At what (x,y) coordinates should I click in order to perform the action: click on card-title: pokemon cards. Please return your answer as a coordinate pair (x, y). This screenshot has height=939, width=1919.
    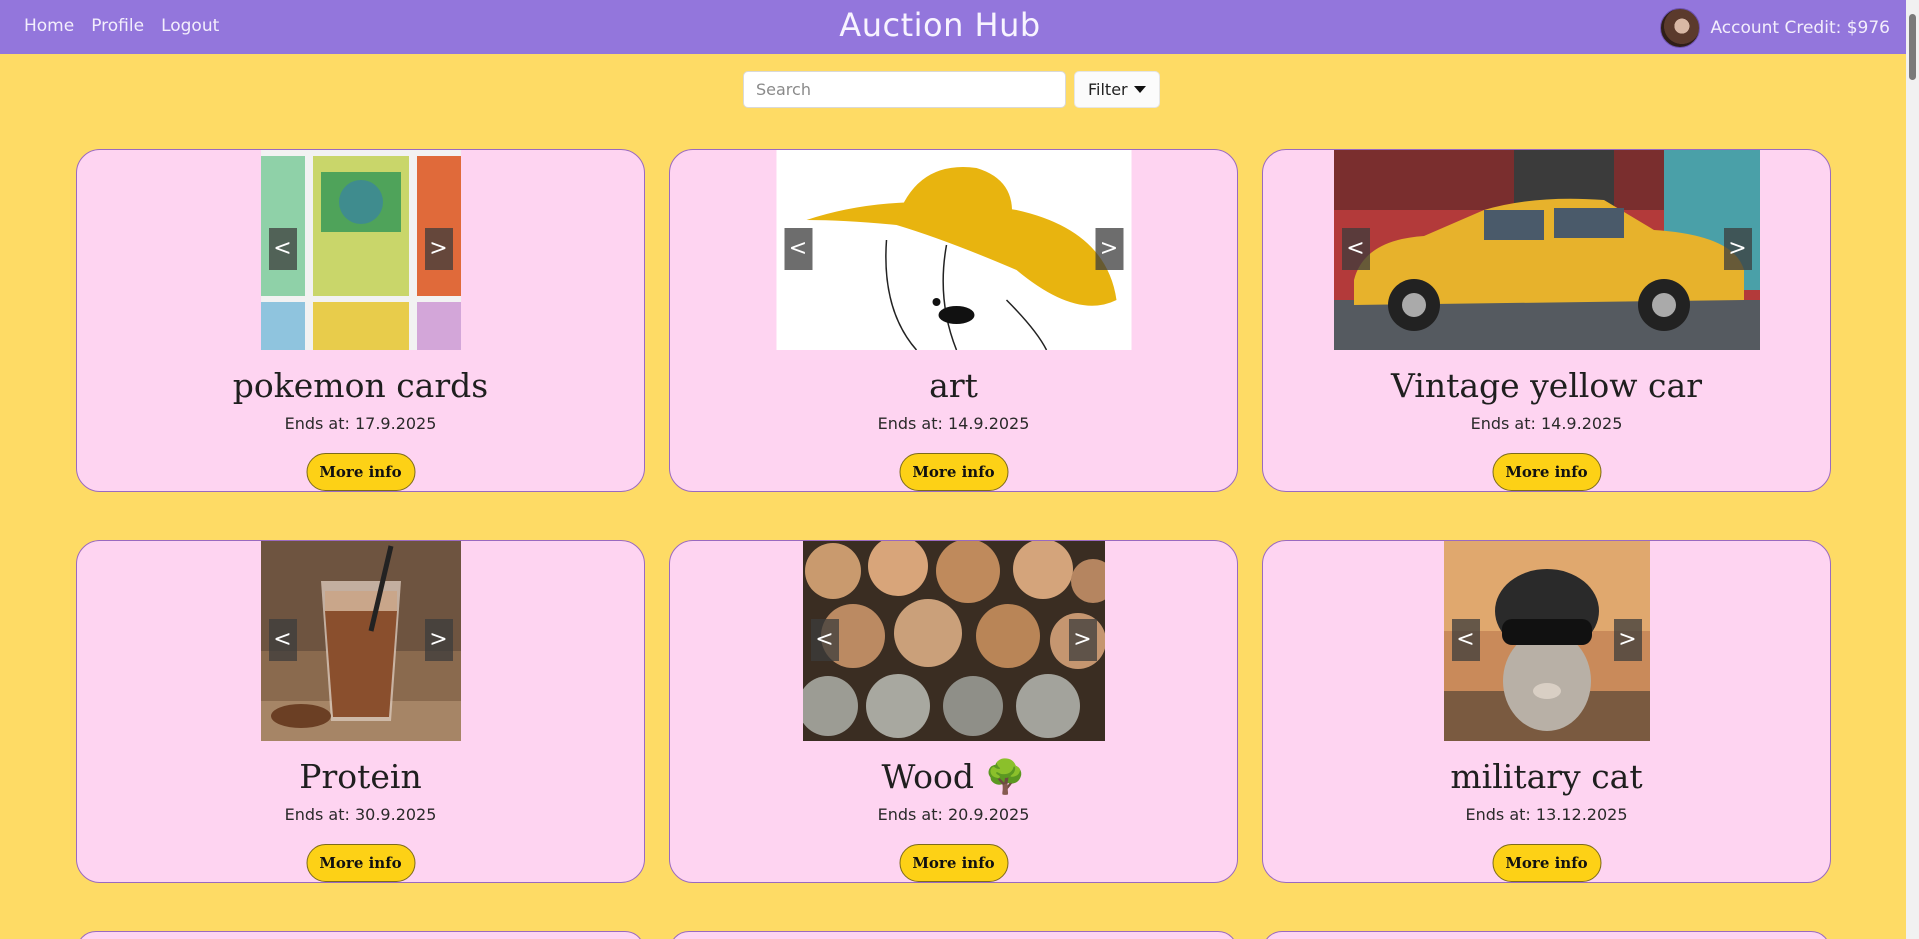
    Looking at the image, I should click on (360, 385).